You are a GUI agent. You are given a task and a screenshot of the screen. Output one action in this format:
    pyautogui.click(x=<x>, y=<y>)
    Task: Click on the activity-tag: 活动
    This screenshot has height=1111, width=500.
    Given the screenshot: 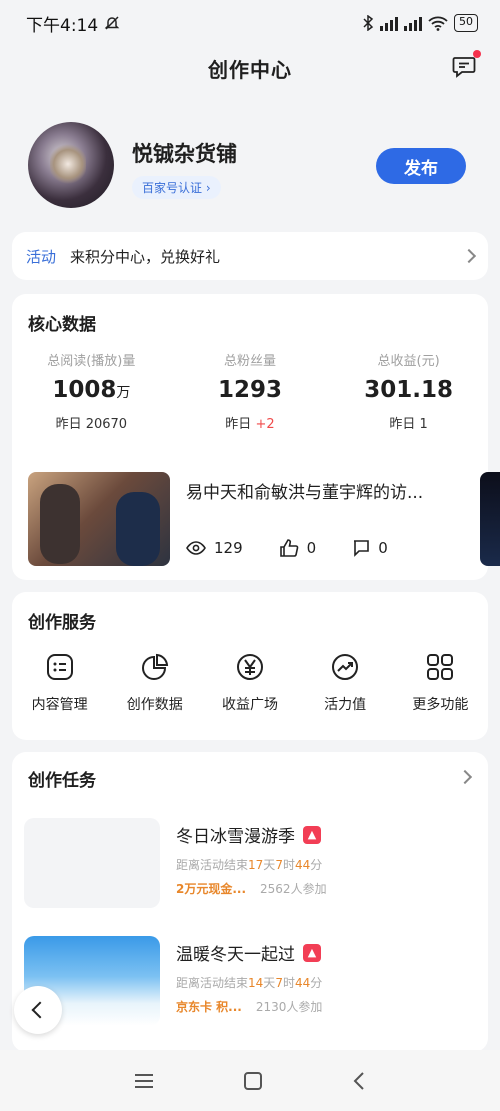 What is the action you would take?
    pyautogui.click(x=41, y=256)
    